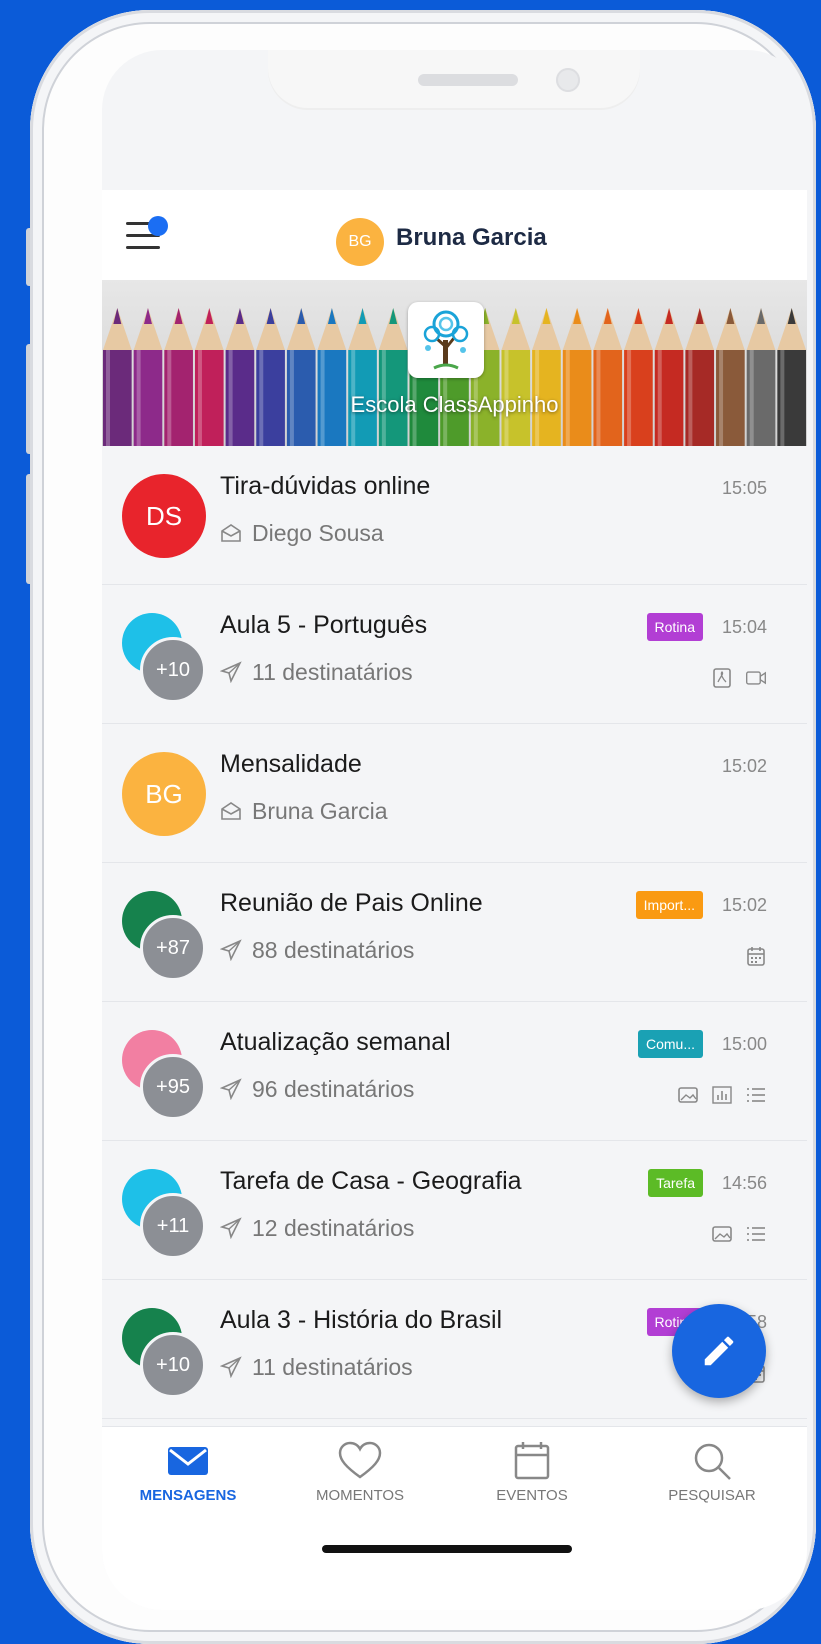 Image resolution: width=821 pixels, height=1644 pixels. I want to click on tab-label: MENSAGENS, so click(188, 1495).